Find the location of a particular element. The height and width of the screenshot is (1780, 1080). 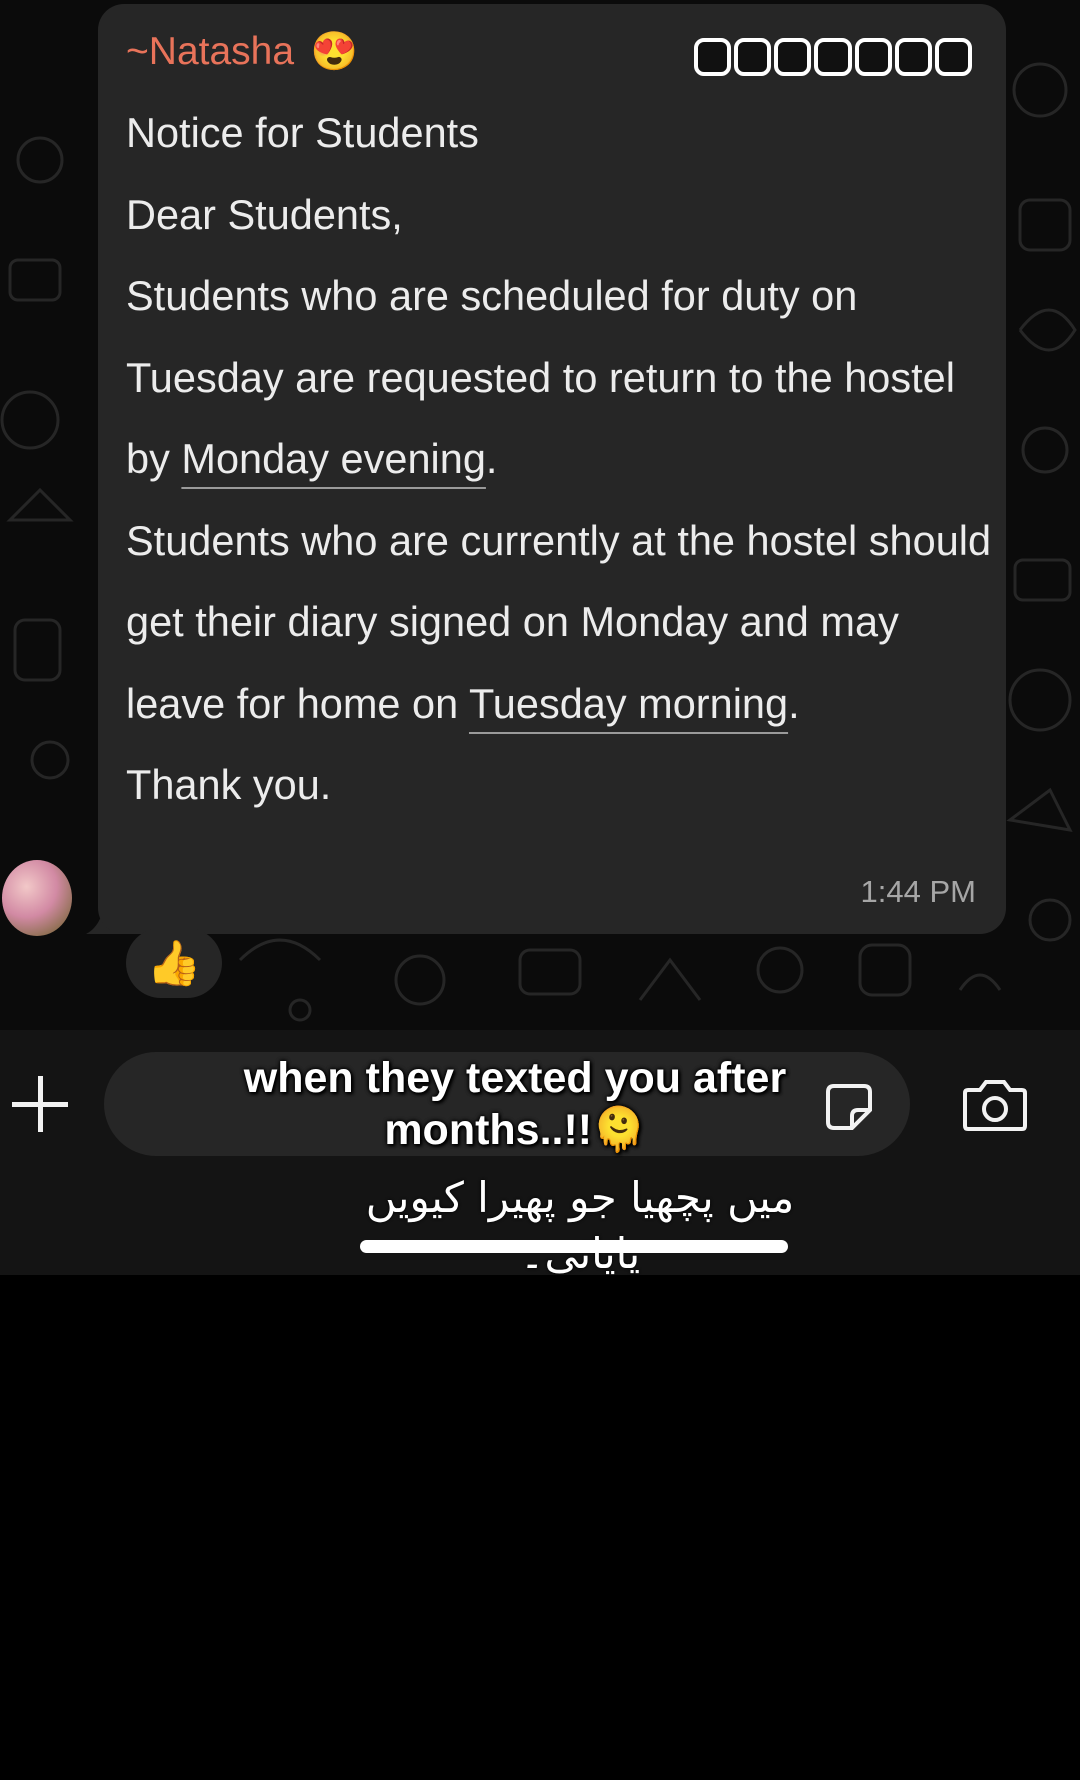

redacted-phone-number is located at coordinates (833, 57).